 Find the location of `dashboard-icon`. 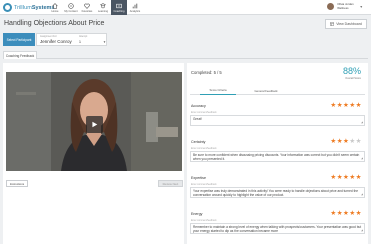

dashboard-icon is located at coordinates (332, 24).